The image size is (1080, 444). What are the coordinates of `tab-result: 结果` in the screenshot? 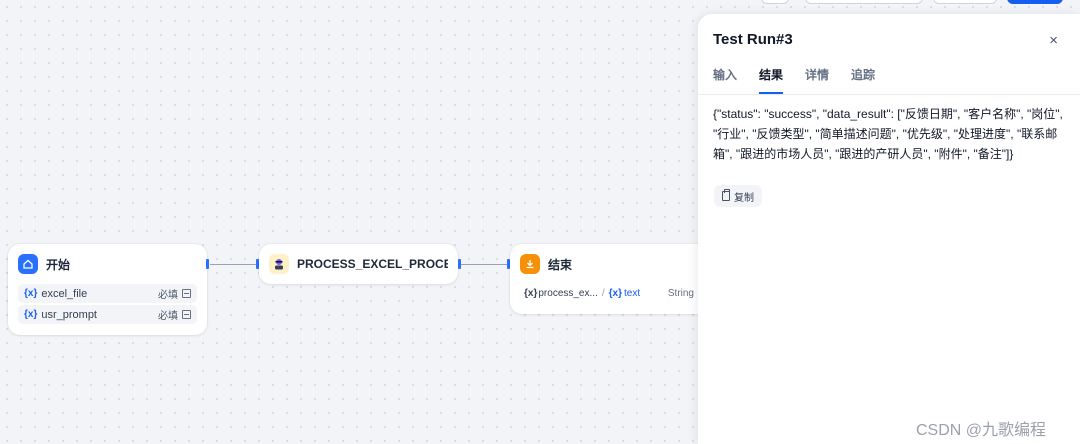 It's located at (771, 80).